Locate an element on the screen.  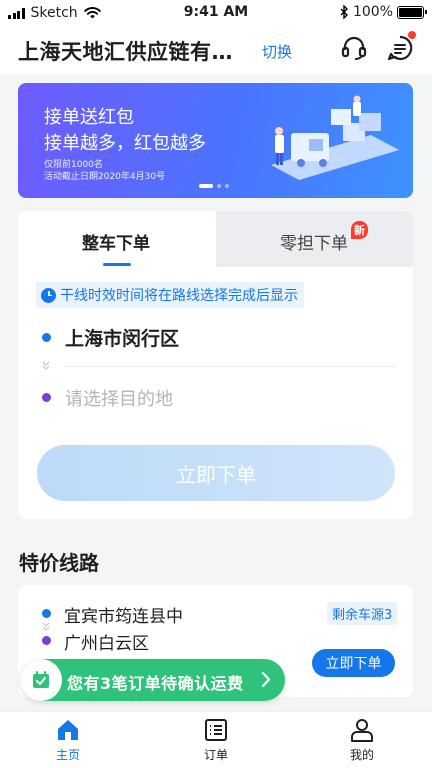
tab-full-truckload: 整车下单 is located at coordinates (117, 239).